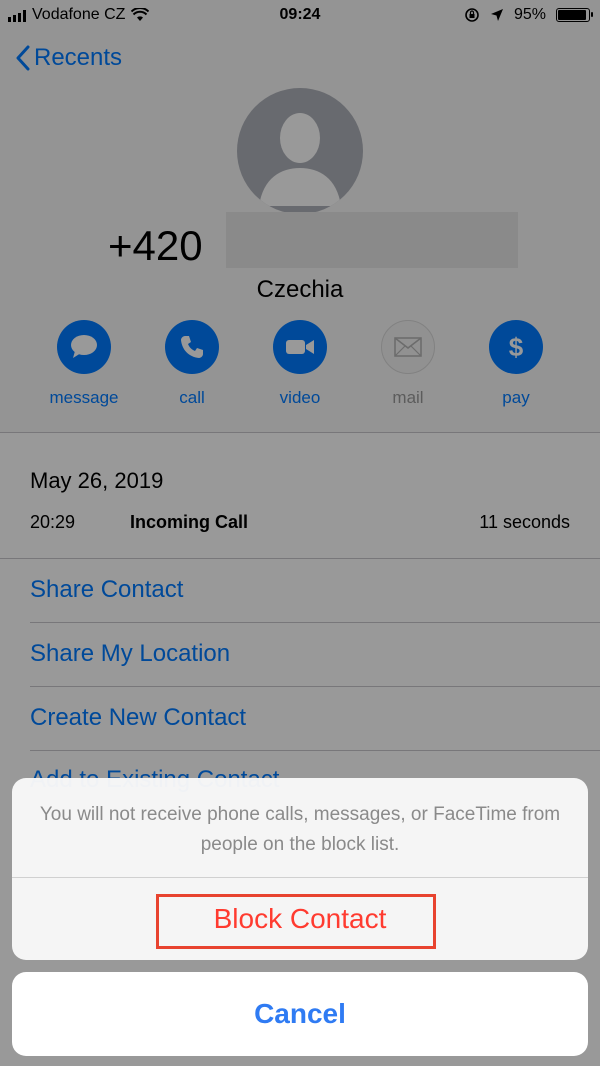 The image size is (600, 1066). Describe the element at coordinates (296, 921) in the screenshot. I see `highlight-box` at that location.